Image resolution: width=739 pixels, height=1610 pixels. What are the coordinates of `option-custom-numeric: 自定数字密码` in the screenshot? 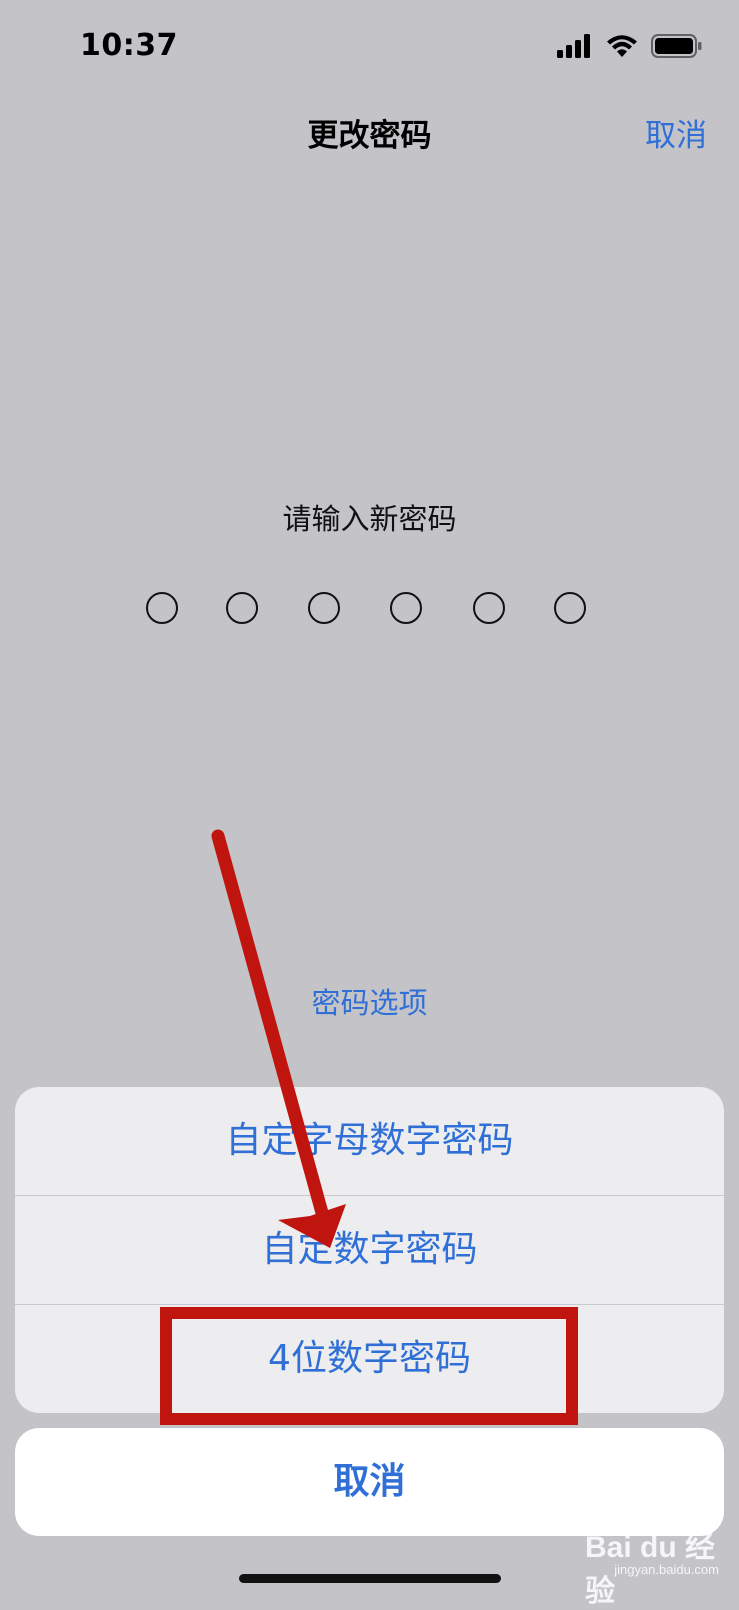 It's located at (369, 1250).